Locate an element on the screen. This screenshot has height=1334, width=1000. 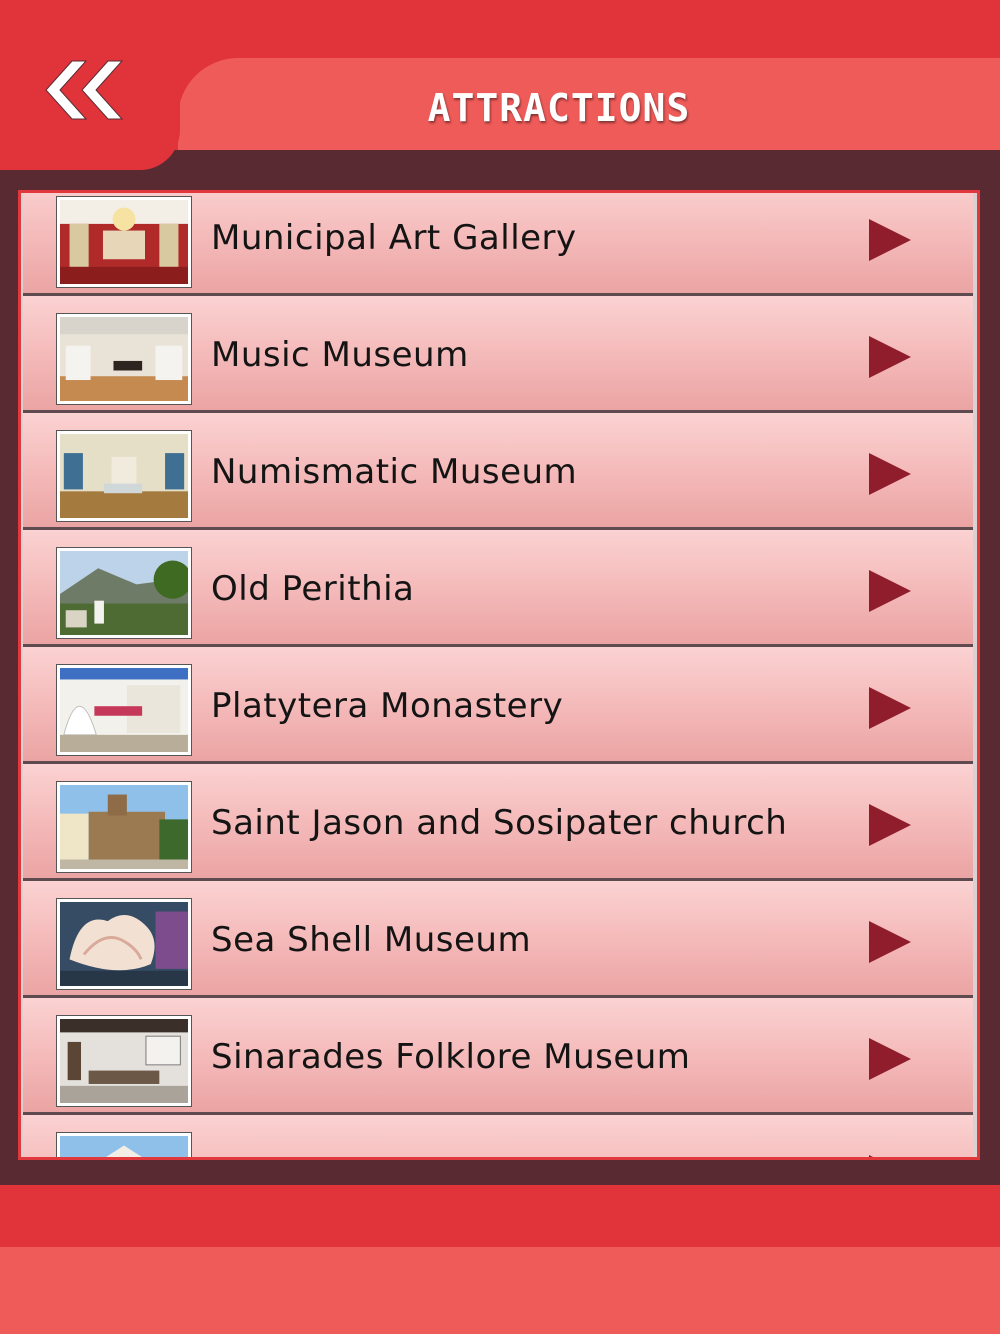
building-photo is located at coordinates (124, 1145).